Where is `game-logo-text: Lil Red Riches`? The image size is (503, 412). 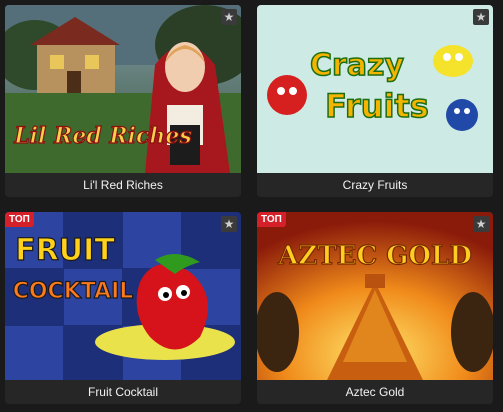
game-logo-text: Lil Red Riches is located at coordinates (102, 136).